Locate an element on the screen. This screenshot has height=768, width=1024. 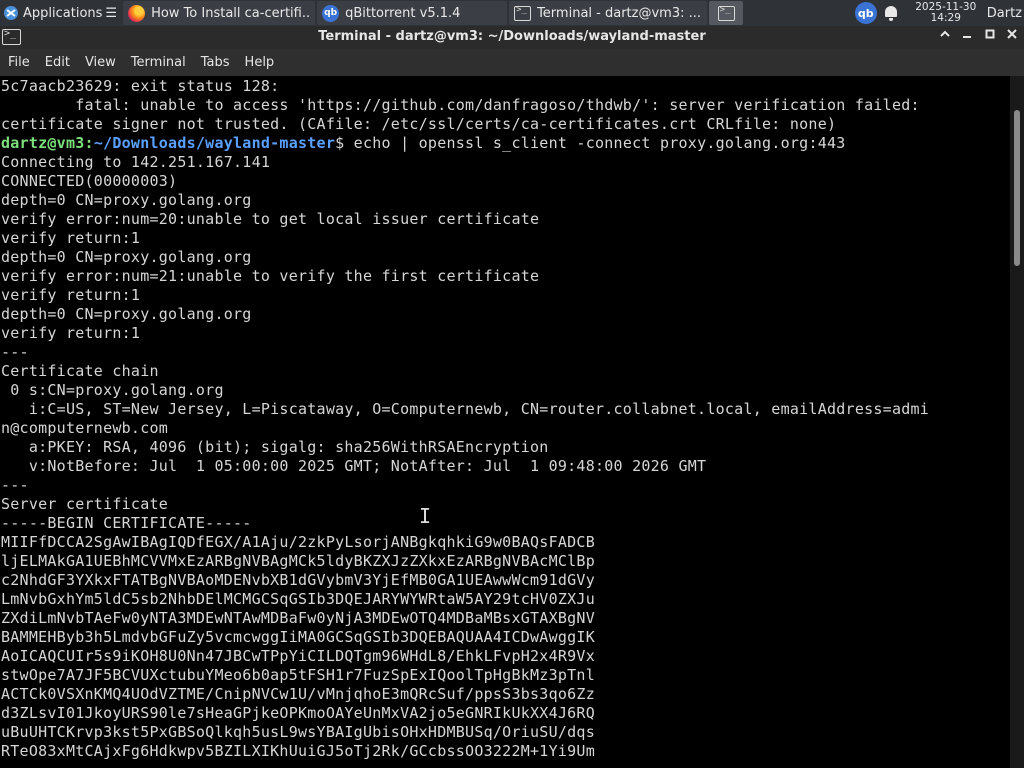
output-line: Certificate chain is located at coordinates (80, 371).